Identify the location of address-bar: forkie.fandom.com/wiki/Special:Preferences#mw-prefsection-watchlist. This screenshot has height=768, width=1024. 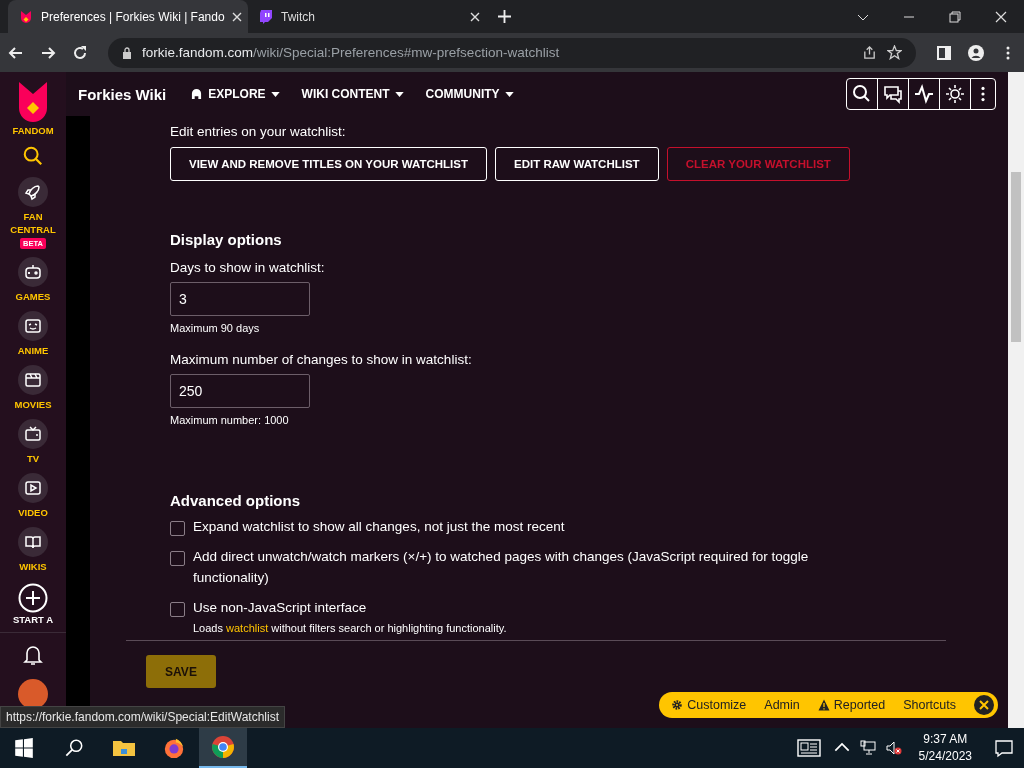
(512, 52).